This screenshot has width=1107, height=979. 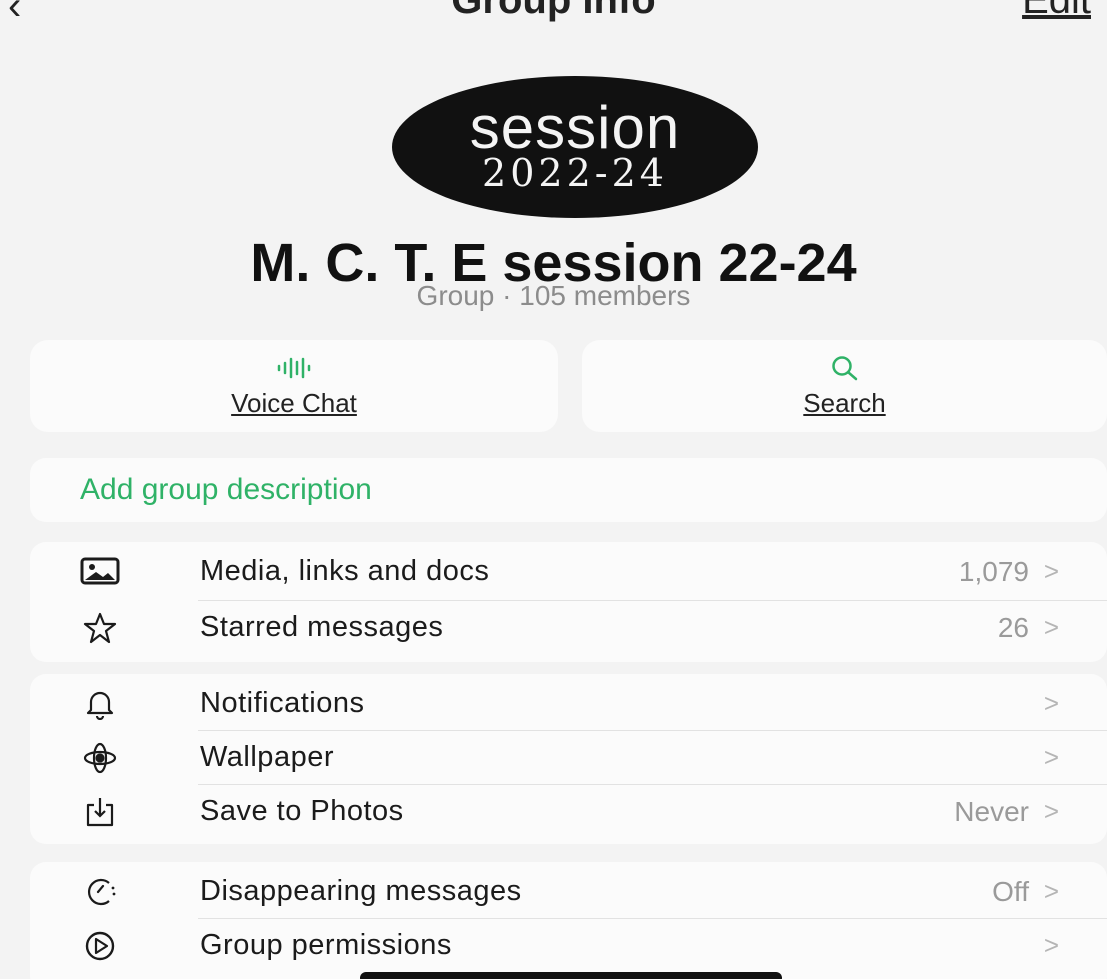 What do you see at coordinates (568, 946) in the screenshot?
I see `list-item-group-permissions: Group permissions >` at bounding box center [568, 946].